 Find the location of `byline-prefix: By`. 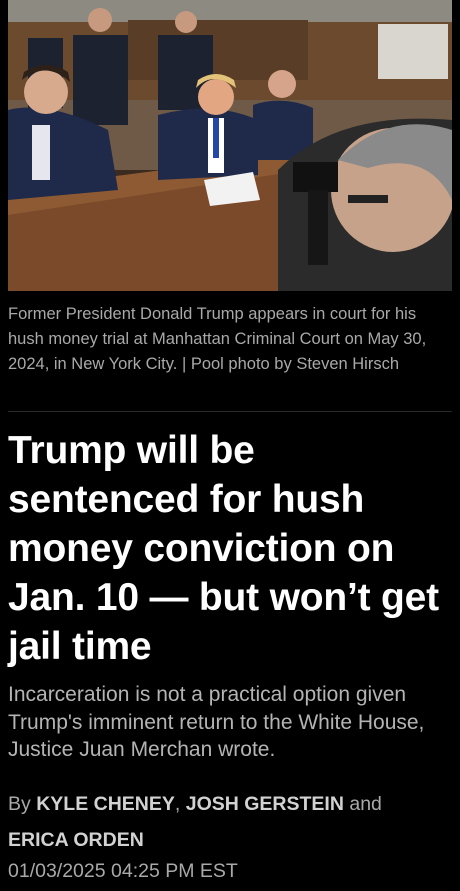

byline-prefix: By is located at coordinates (19, 804).